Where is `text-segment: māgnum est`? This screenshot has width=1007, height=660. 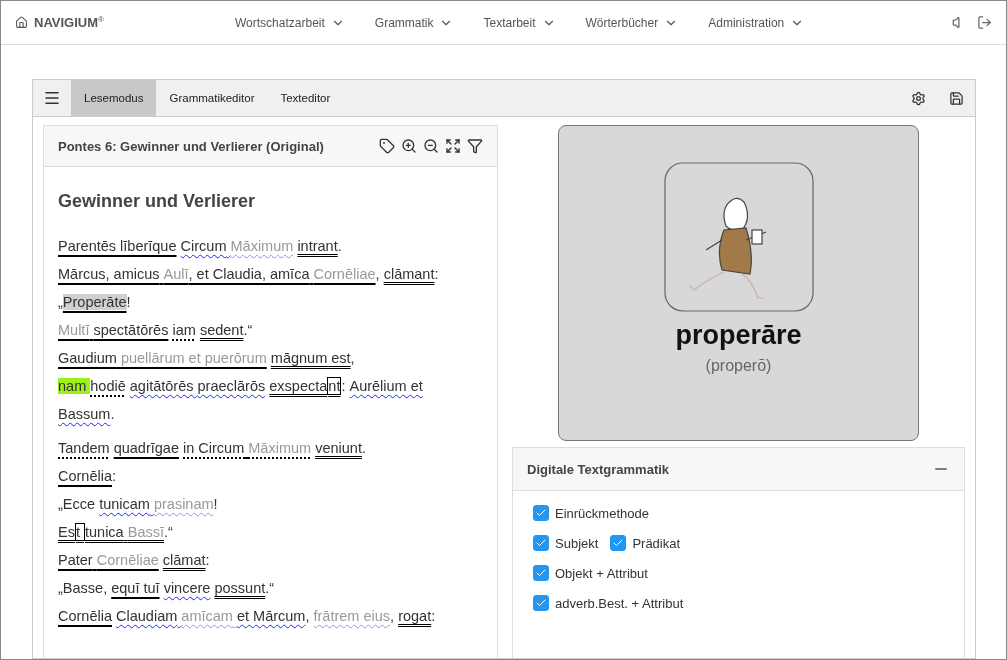 text-segment: māgnum est is located at coordinates (310, 358).